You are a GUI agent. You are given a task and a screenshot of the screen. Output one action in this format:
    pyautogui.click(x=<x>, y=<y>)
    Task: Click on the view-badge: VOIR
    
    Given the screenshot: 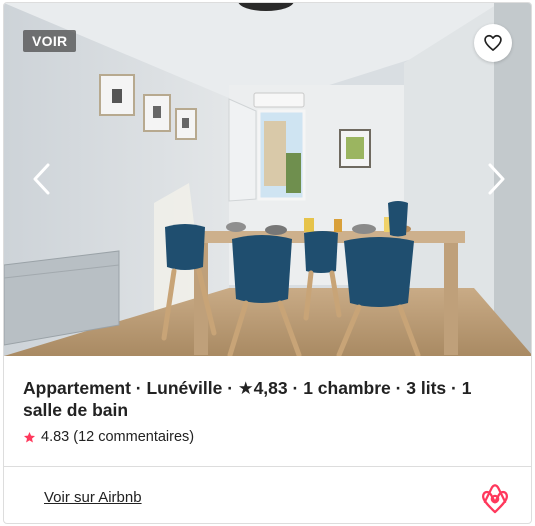 What is the action you would take?
    pyautogui.click(x=50, y=41)
    